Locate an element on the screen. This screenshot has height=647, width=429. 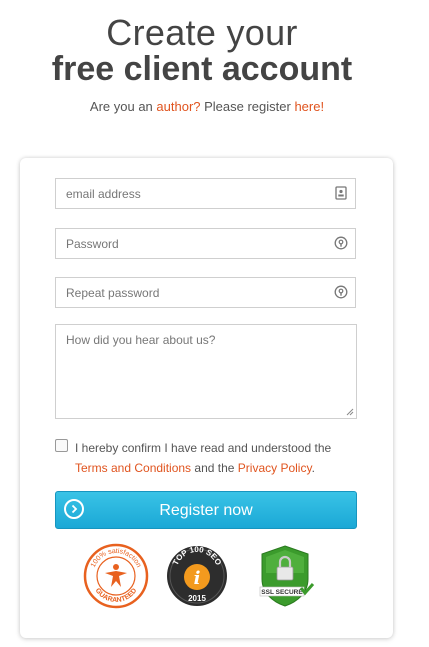
terms-link: Terms and Conditions is located at coordinates (133, 468).